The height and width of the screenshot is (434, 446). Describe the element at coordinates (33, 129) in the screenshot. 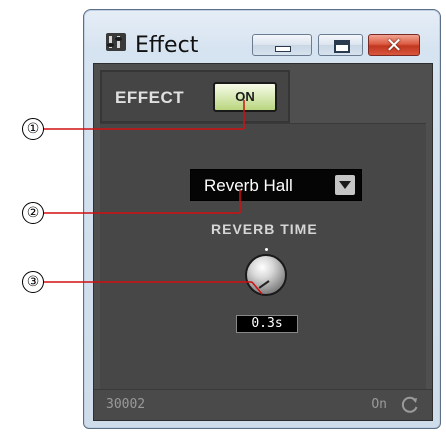

I see `callout-1: ①` at that location.